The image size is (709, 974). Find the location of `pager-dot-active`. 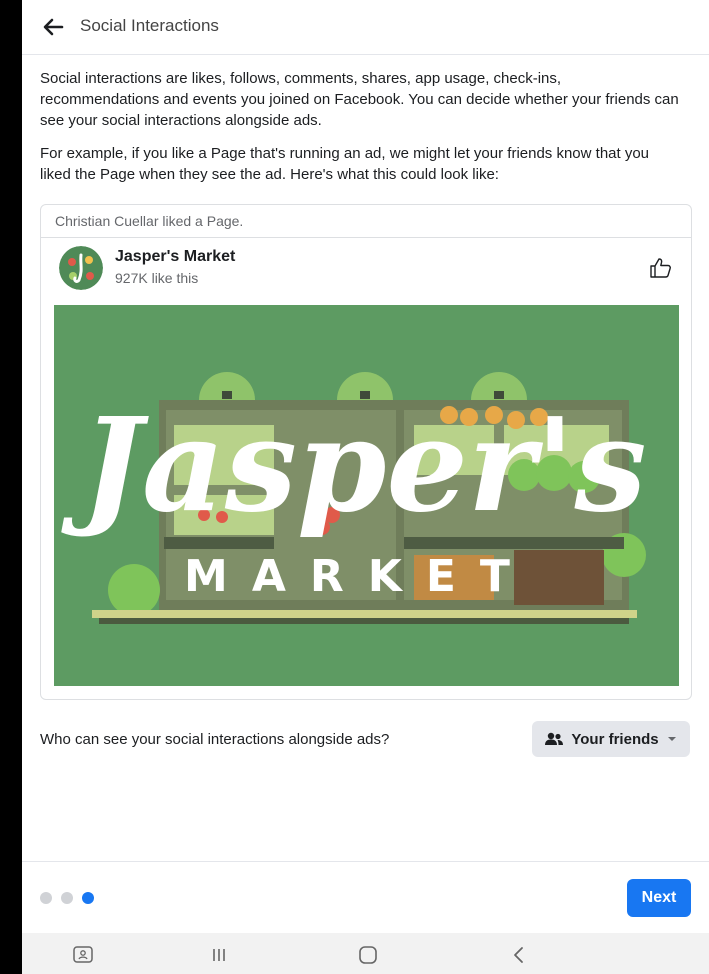

pager-dot-active is located at coordinates (88, 898).